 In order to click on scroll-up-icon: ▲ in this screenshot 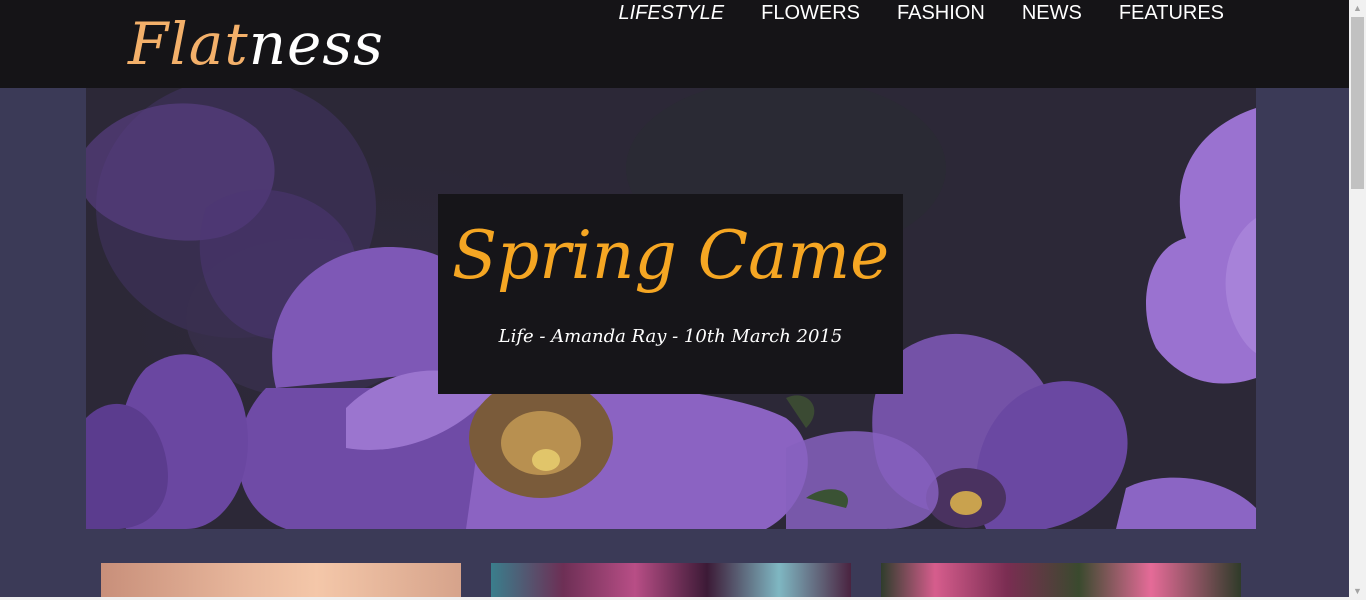, I will do `click(1357, 8)`.